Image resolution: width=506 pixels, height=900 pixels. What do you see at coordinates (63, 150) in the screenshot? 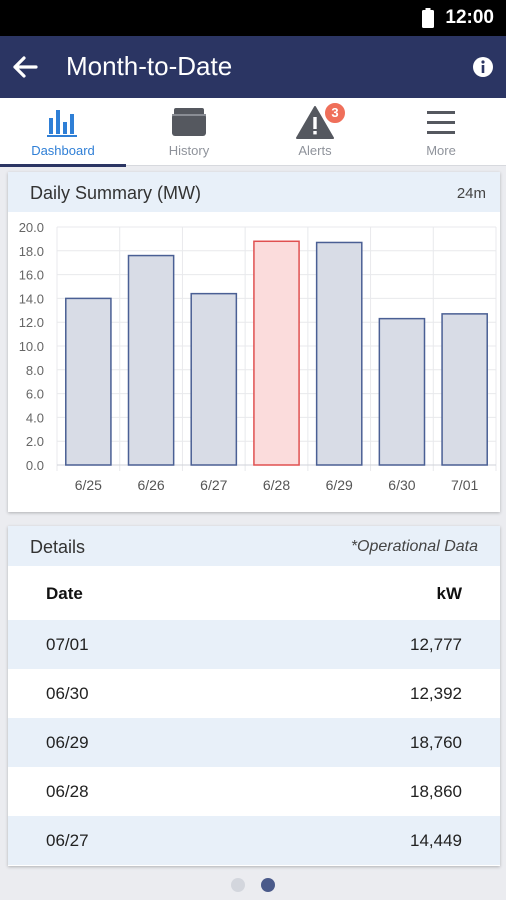
I see `tab-label: Dashboard` at bounding box center [63, 150].